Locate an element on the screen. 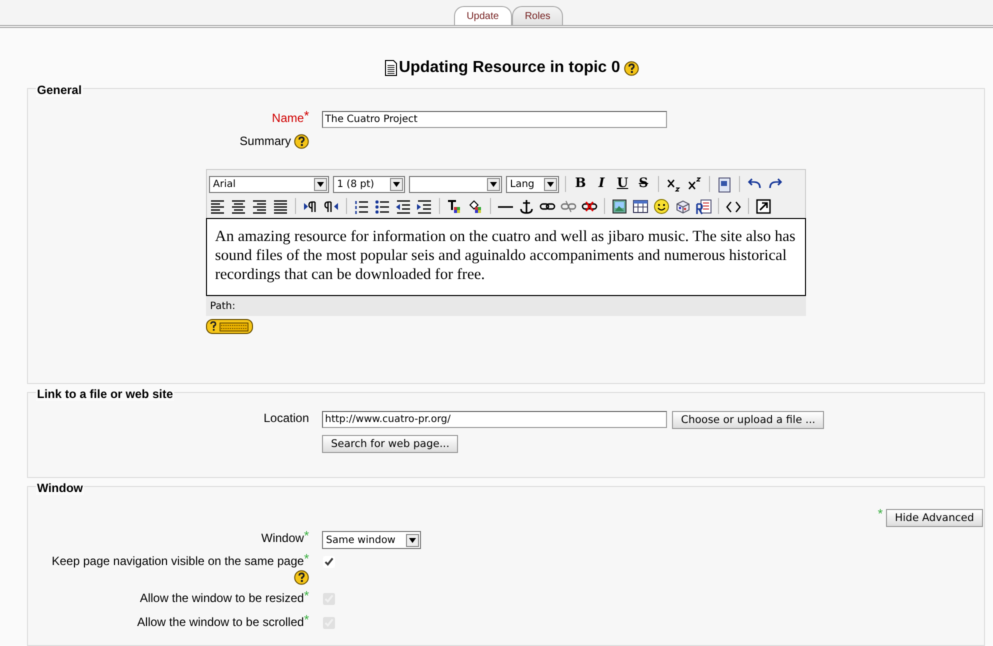 The width and height of the screenshot is (993, 646). justify-icon is located at coordinates (280, 206).